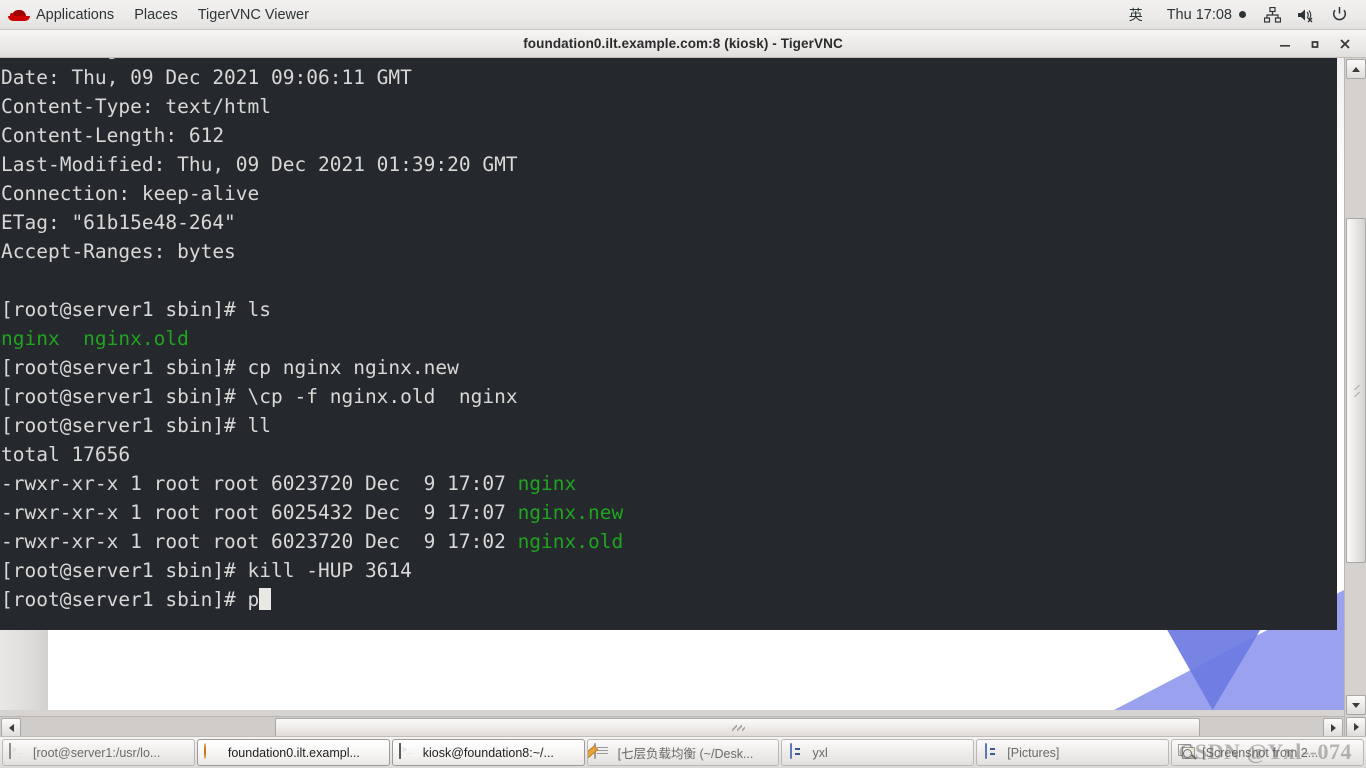  I want to click on notification-dot-icon, so click(1242, 14).